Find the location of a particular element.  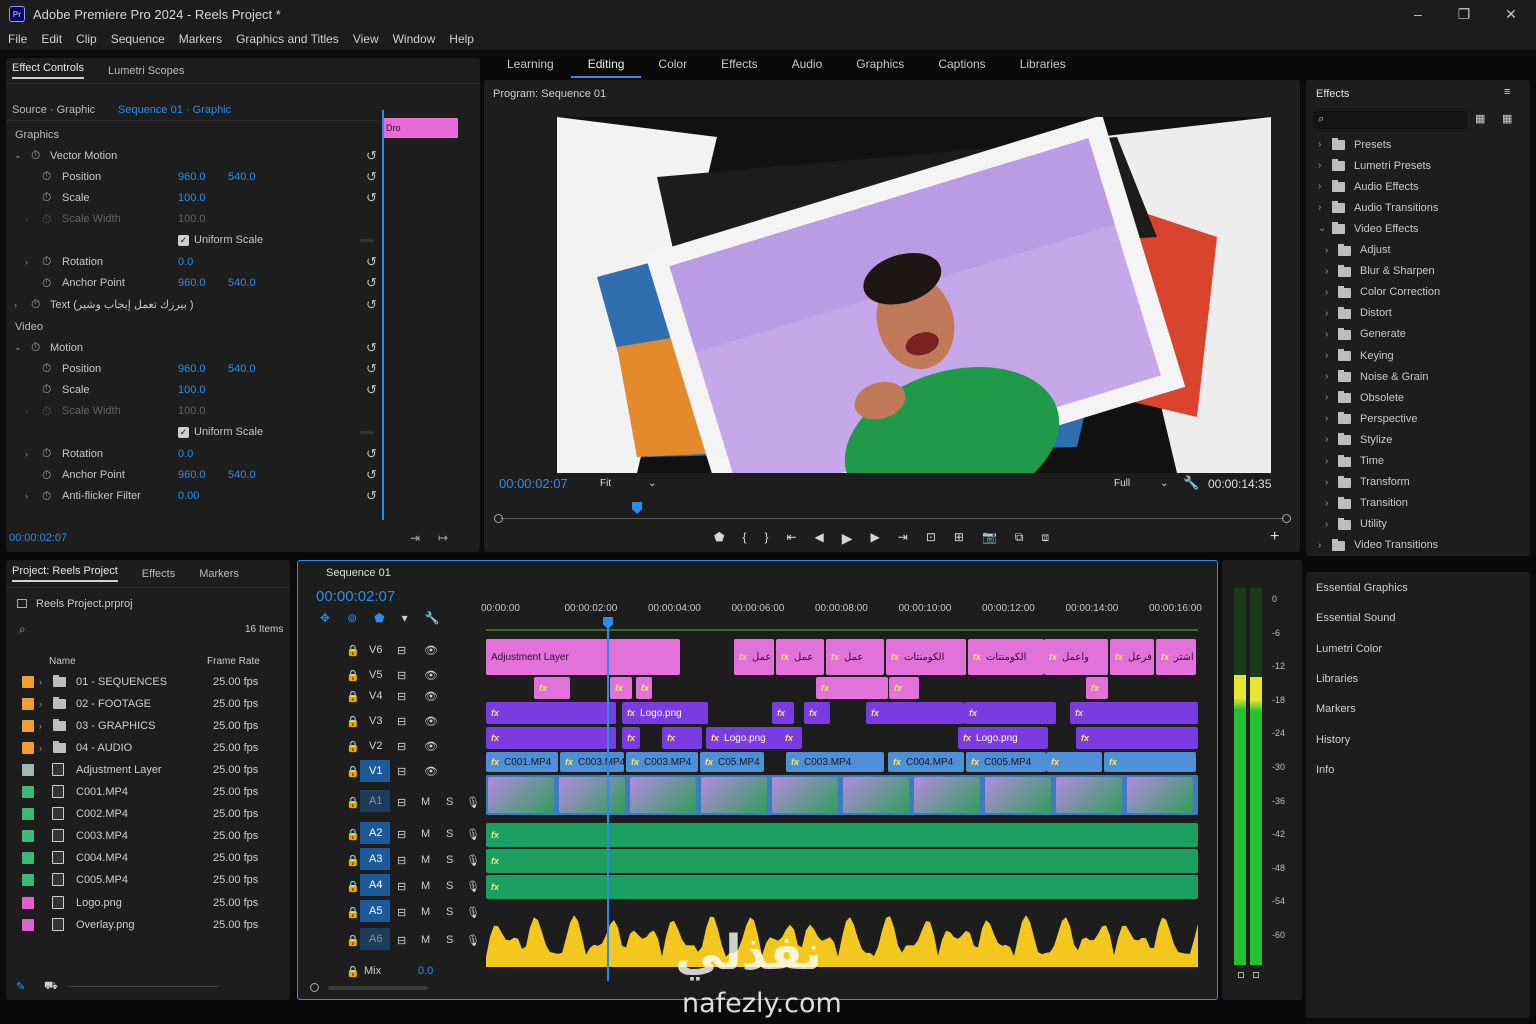

video-clip: fx C005.MP4 is located at coordinates (1006, 762).